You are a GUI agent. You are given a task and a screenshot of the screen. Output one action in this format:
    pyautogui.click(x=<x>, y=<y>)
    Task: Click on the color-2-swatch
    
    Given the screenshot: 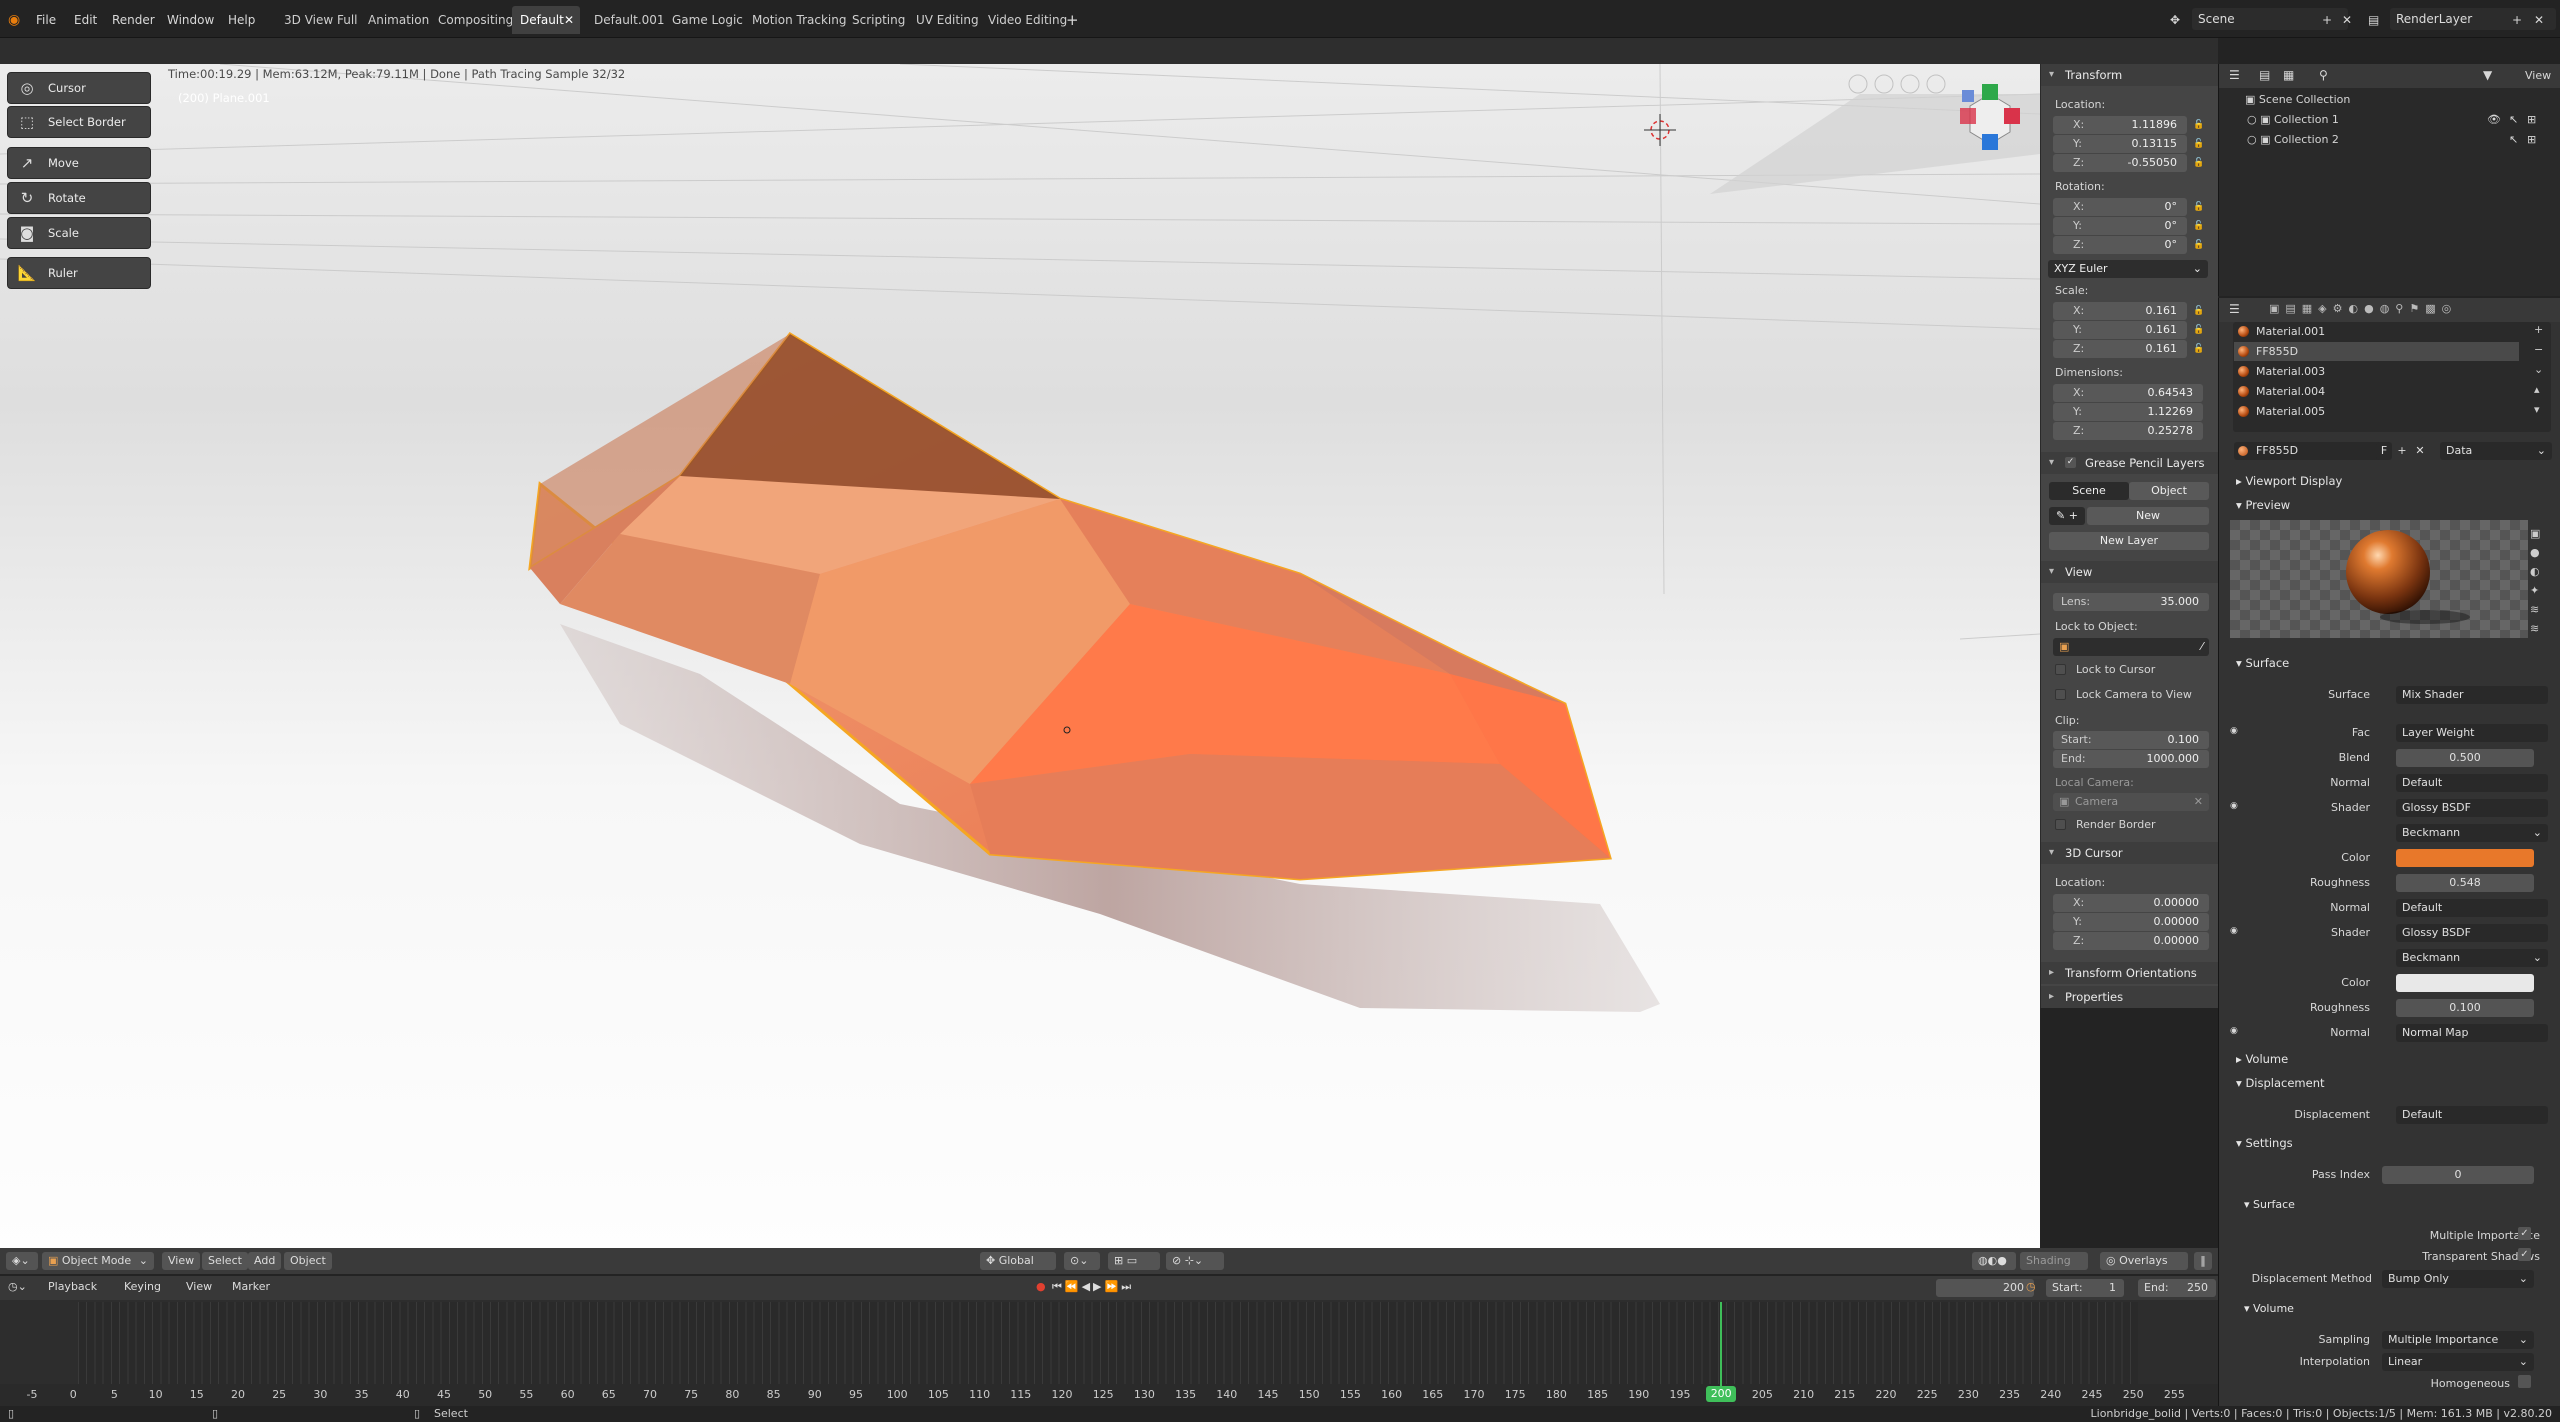 What is the action you would take?
    pyautogui.click(x=2465, y=983)
    